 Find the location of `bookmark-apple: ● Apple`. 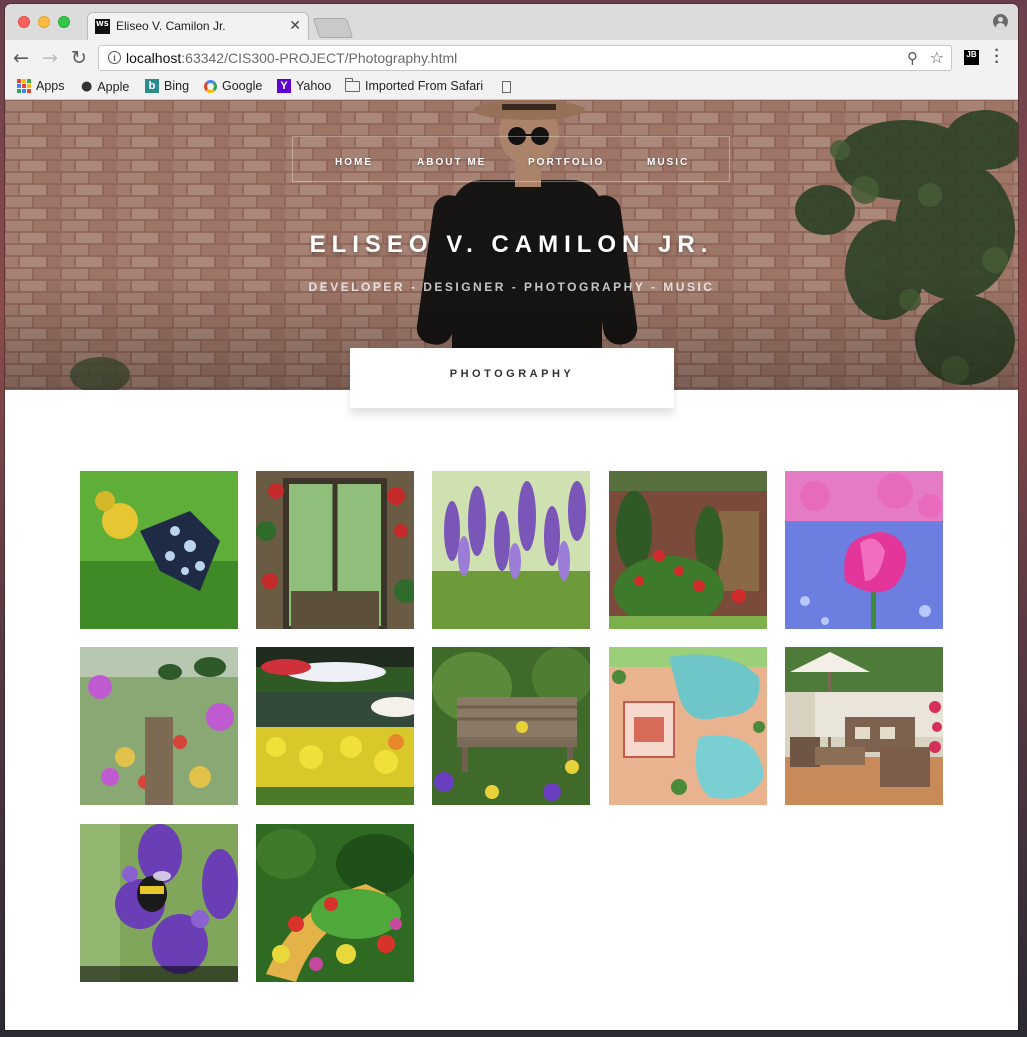

bookmark-apple: ● Apple is located at coordinates (105, 86).